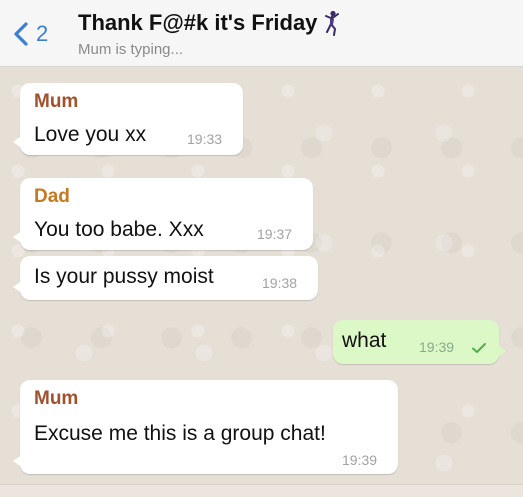 This screenshot has height=497, width=523. I want to click on chevron-left-icon, so click(21, 34).